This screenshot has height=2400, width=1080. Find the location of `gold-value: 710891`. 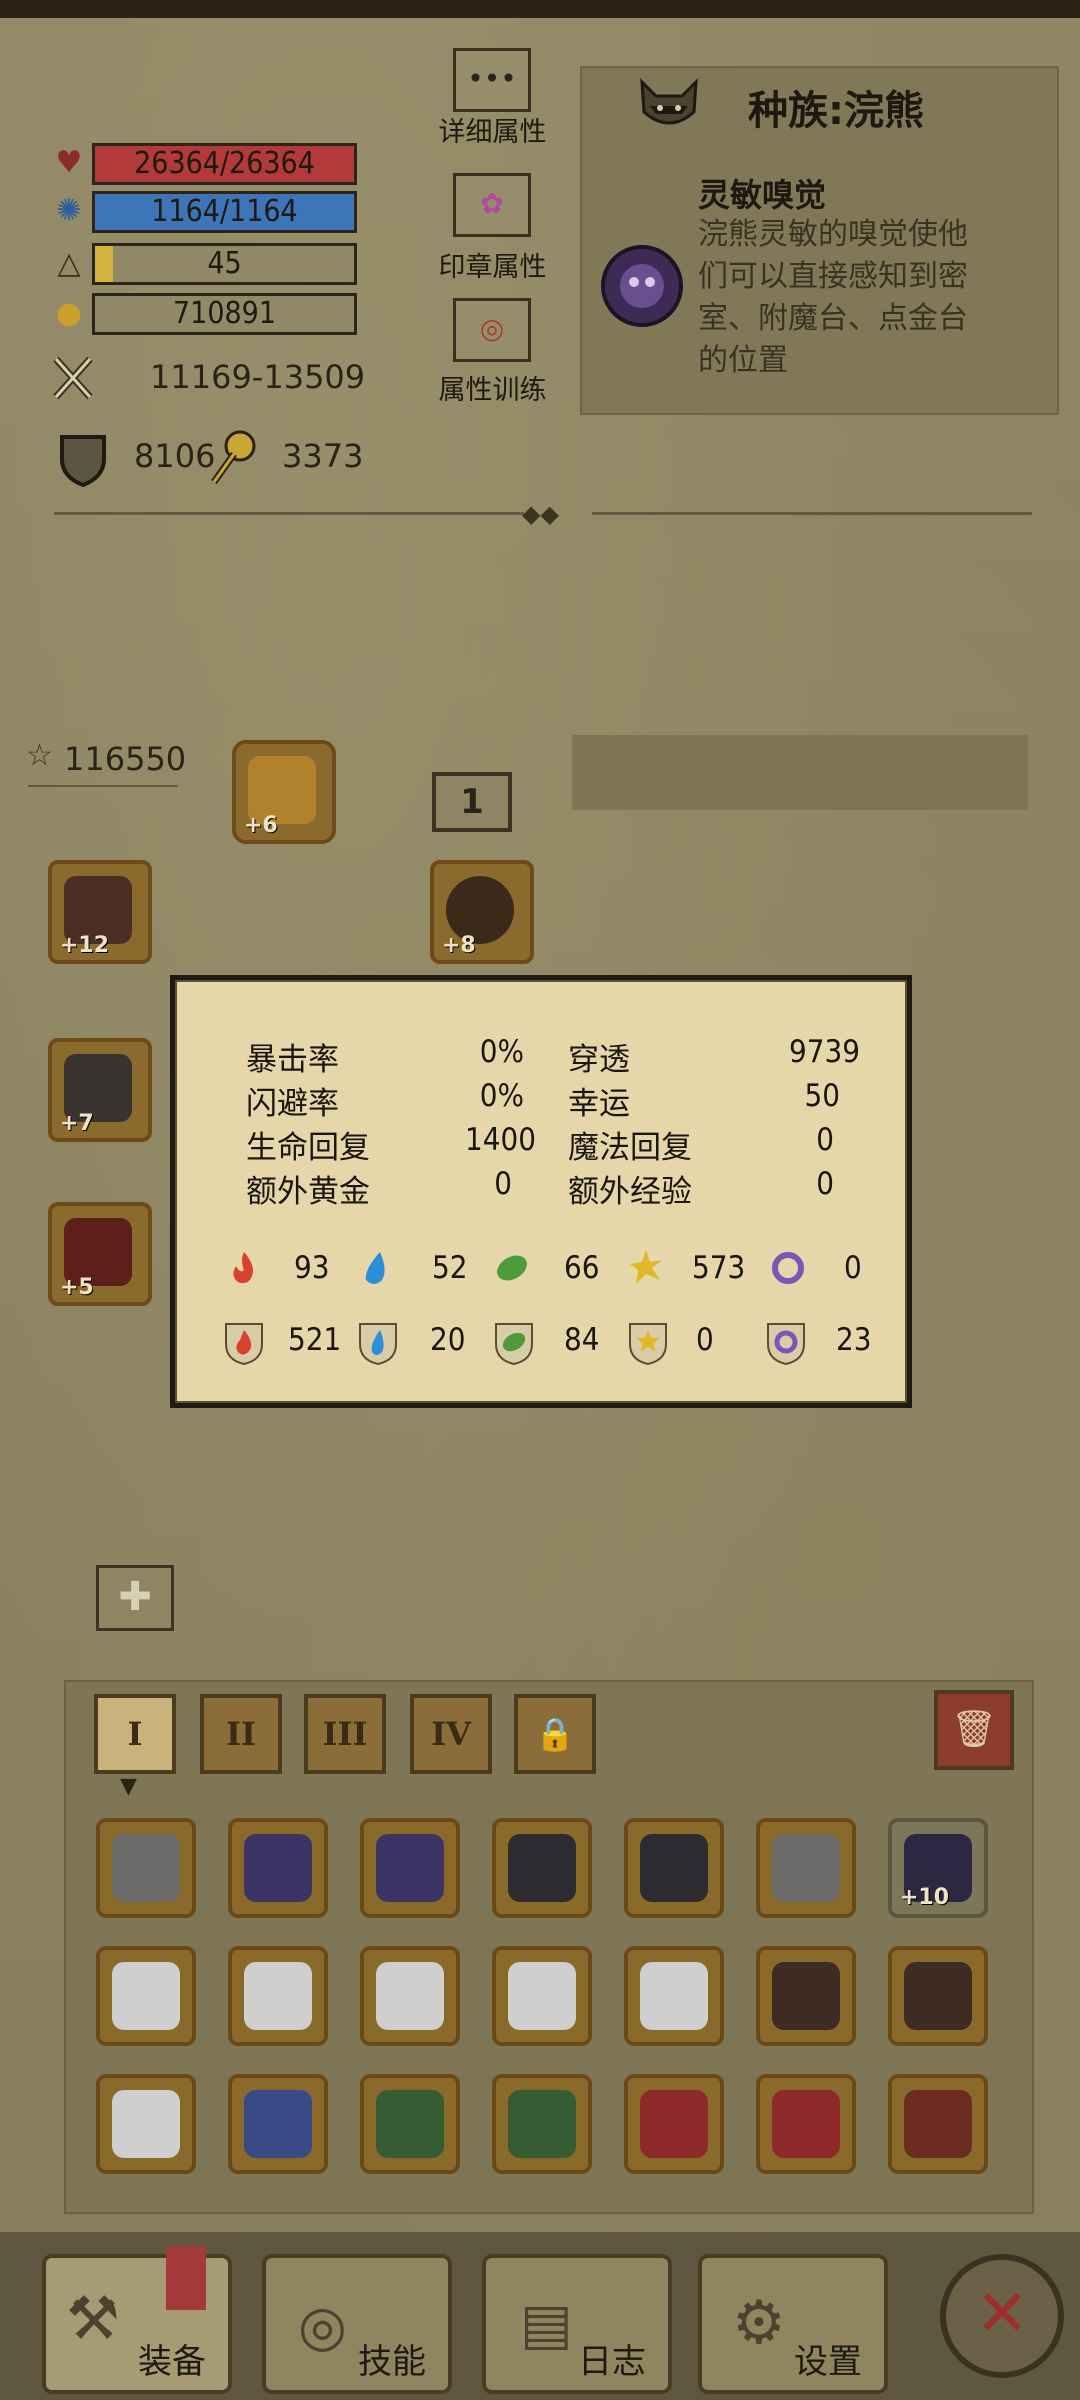

gold-value: 710891 is located at coordinates (224, 313).